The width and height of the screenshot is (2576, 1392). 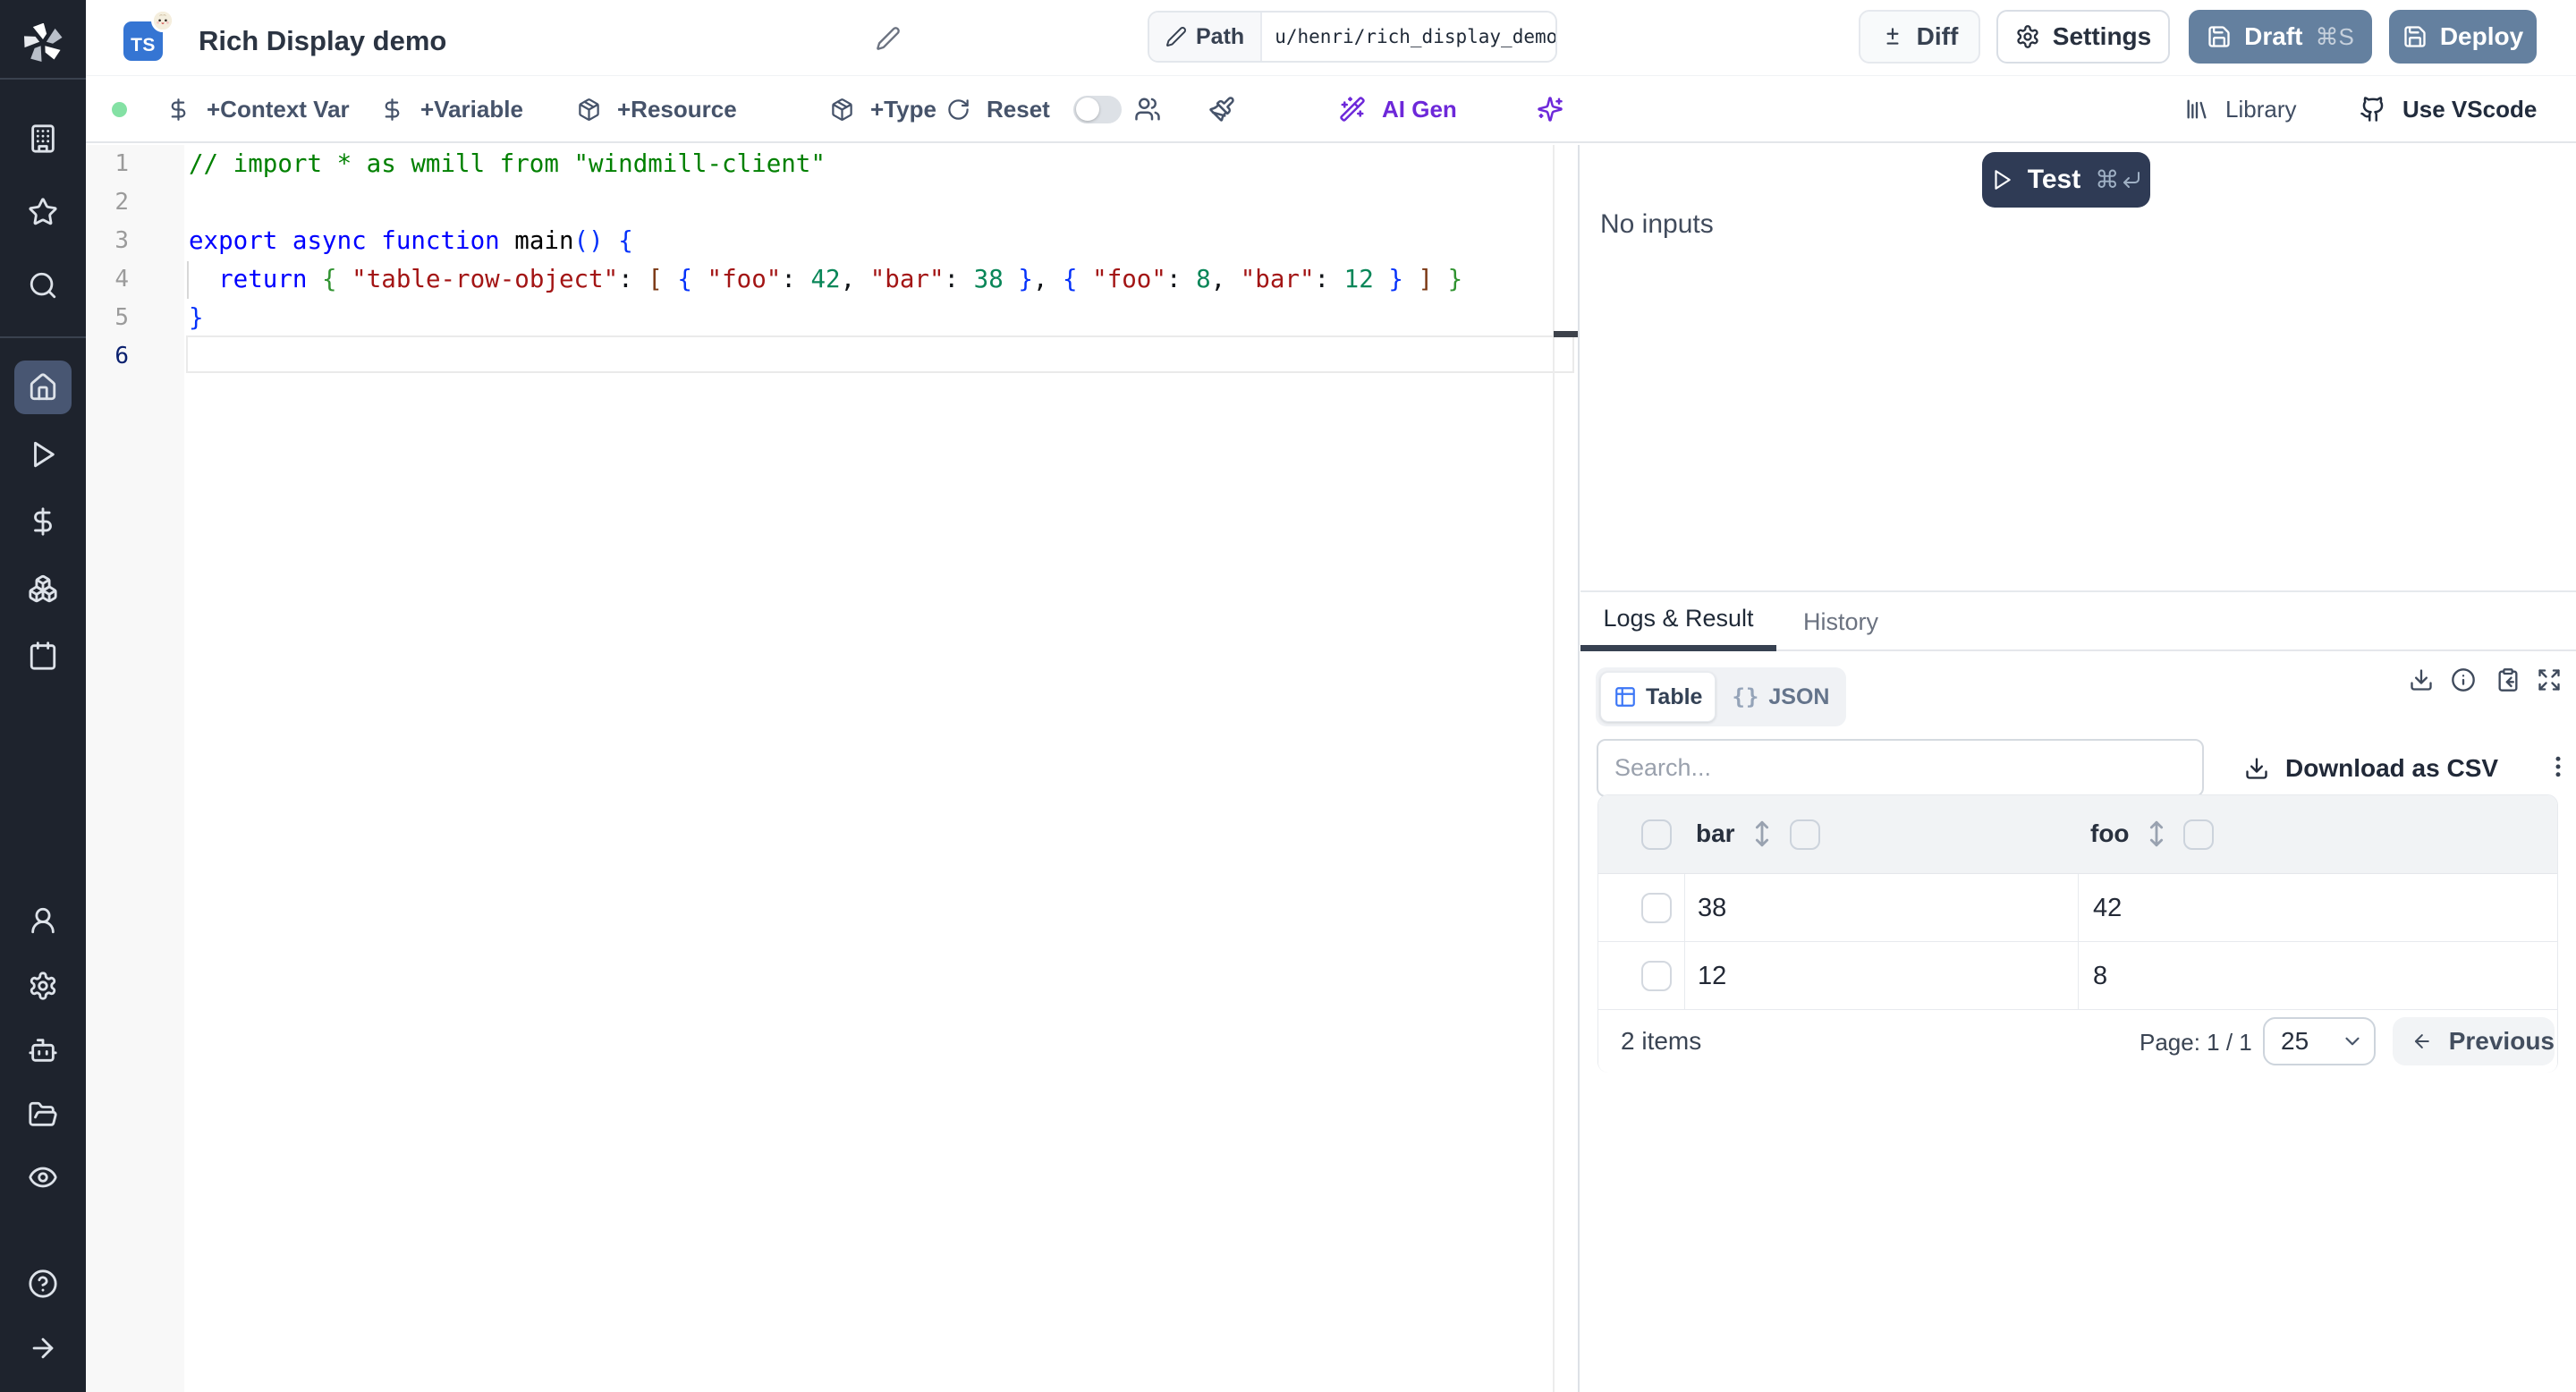 What do you see at coordinates (178, 110) in the screenshot?
I see `dollar-icon` at bounding box center [178, 110].